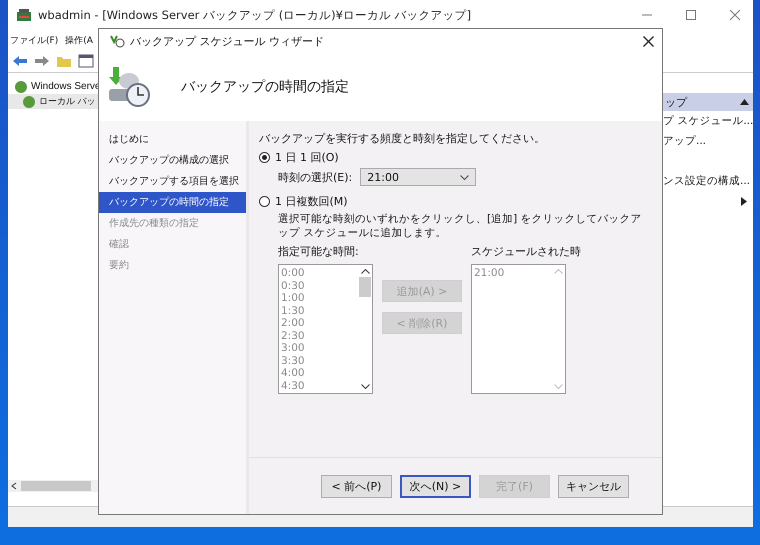 Image resolution: width=760 pixels, height=545 pixels. I want to click on list-item: 2:30, so click(319, 336).